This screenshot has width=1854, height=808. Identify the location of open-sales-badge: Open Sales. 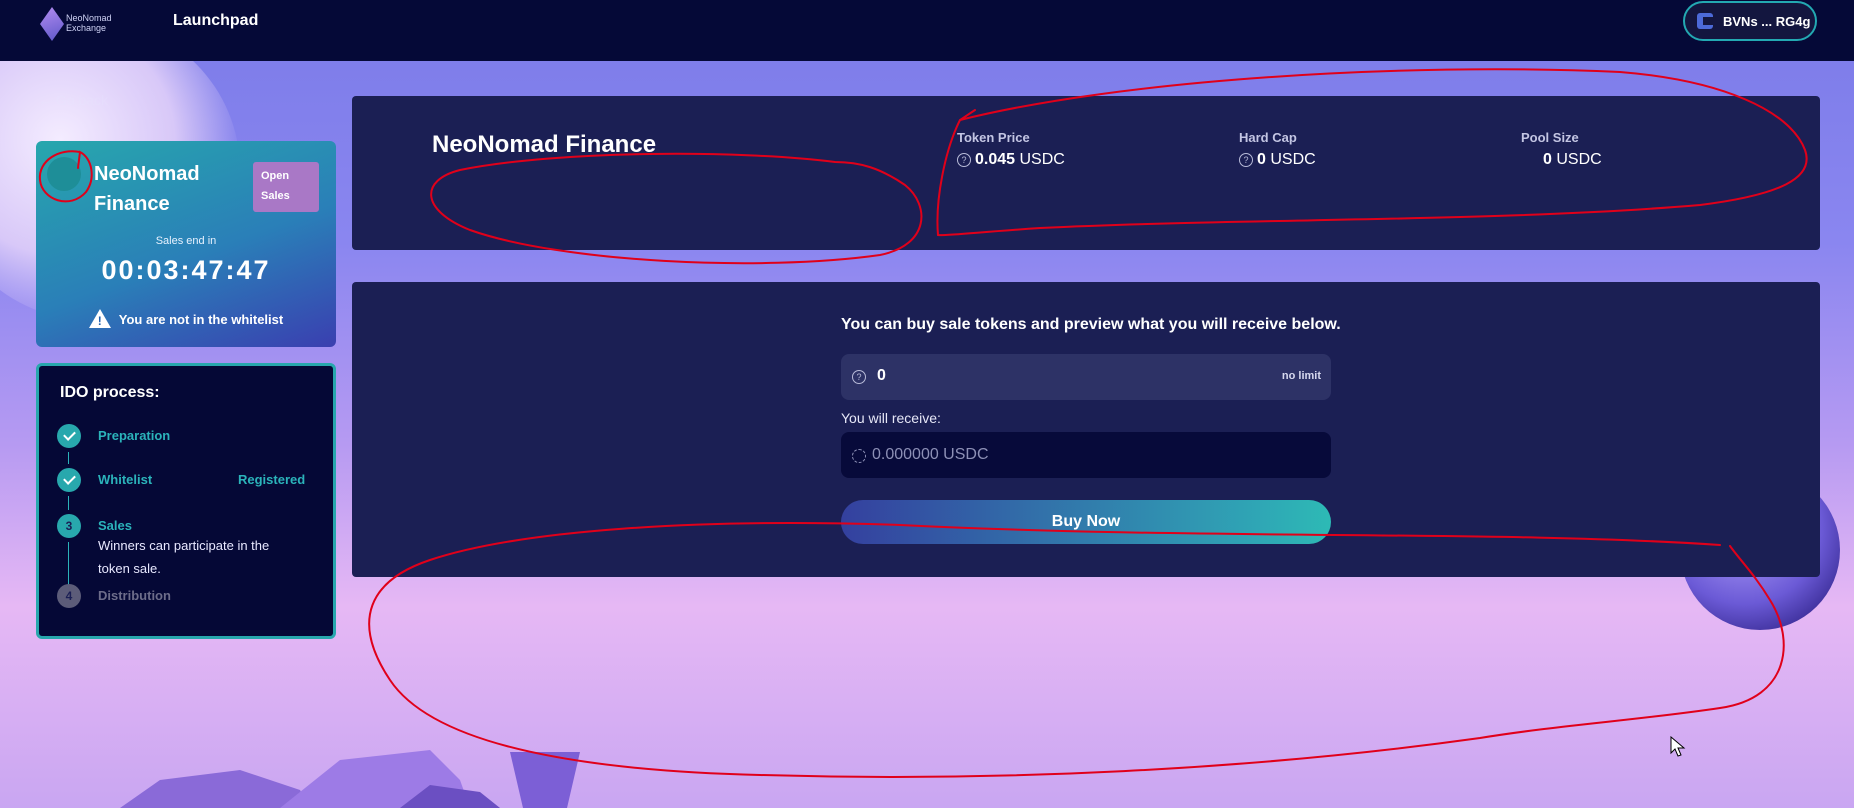
(286, 187).